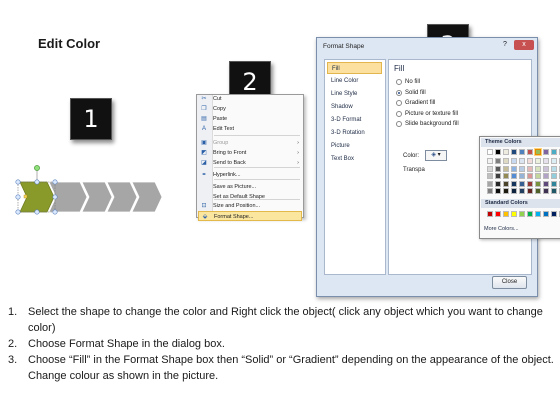  What do you see at coordinates (203, 129) in the screenshot?
I see `edit-text-icon: A` at bounding box center [203, 129].